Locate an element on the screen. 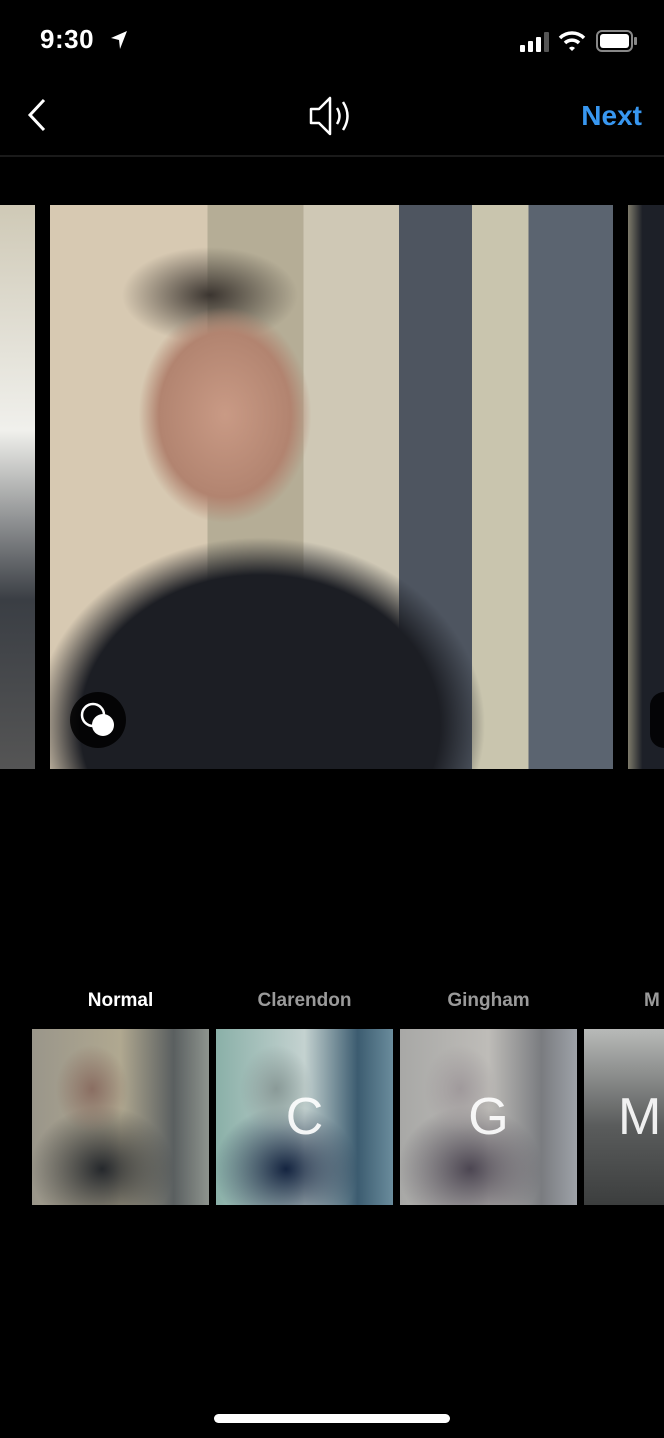 The image size is (664, 1438). filter-label-m: M is located at coordinates (624, 1001).